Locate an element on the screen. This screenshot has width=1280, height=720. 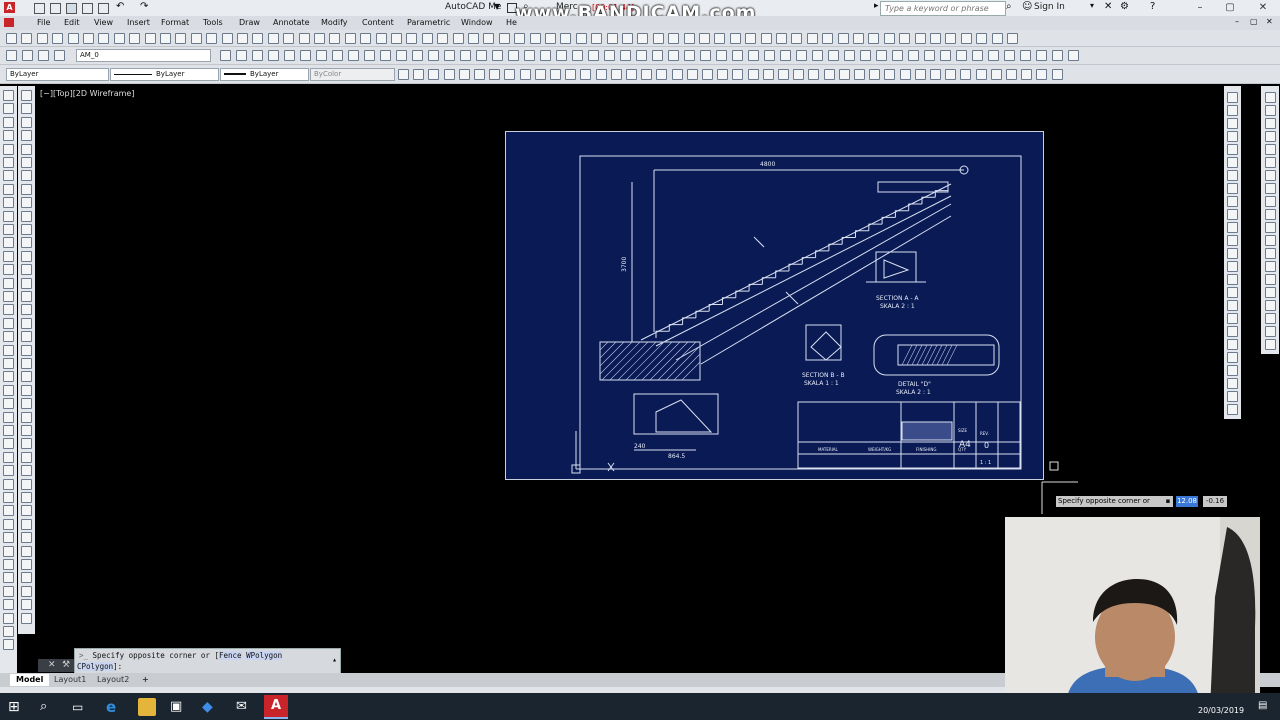
menu-file: File is located at coordinates (43, 22).